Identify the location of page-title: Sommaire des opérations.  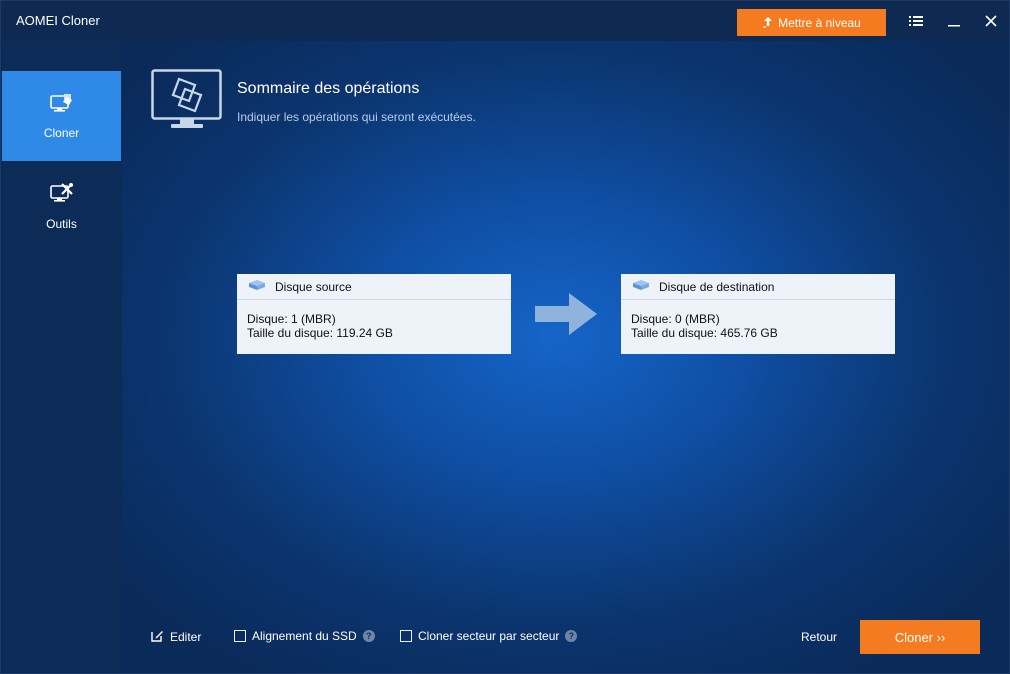
(328, 88).